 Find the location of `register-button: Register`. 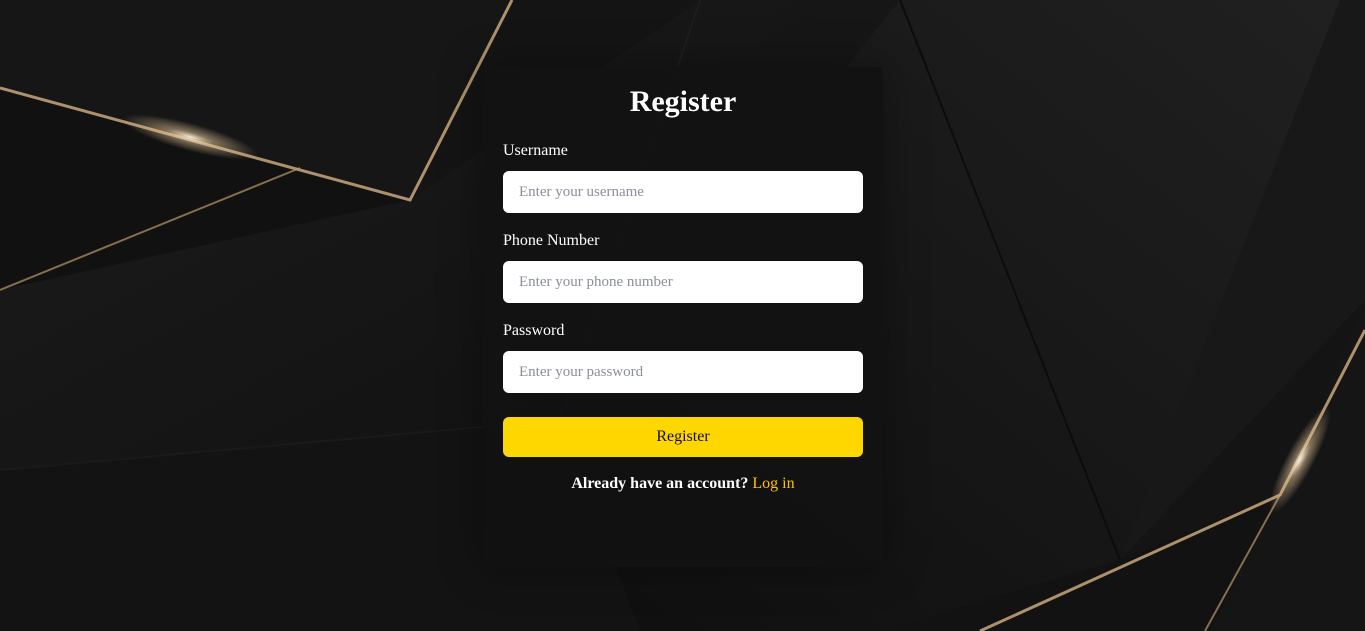

register-button: Register is located at coordinates (683, 437).